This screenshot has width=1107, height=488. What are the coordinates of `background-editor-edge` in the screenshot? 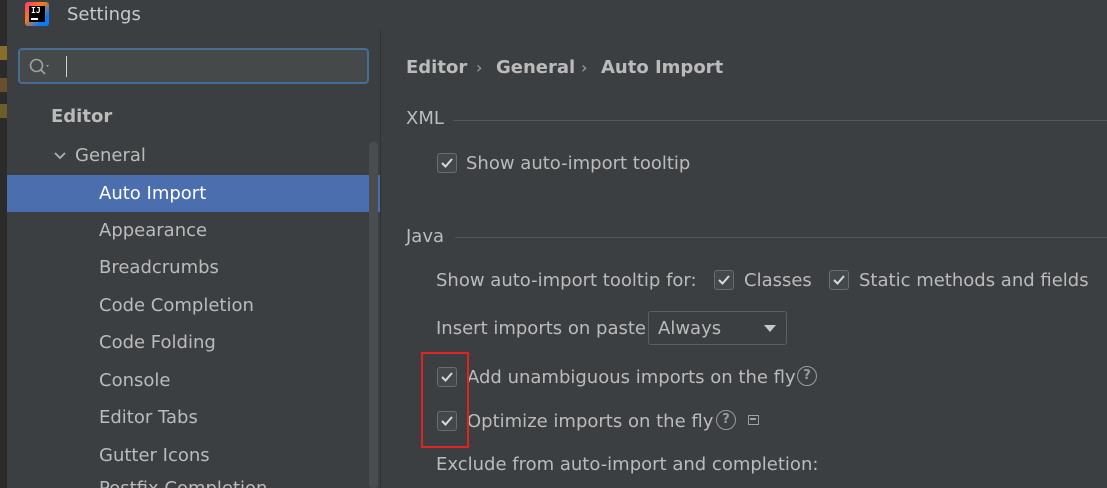 It's located at (3, 244).